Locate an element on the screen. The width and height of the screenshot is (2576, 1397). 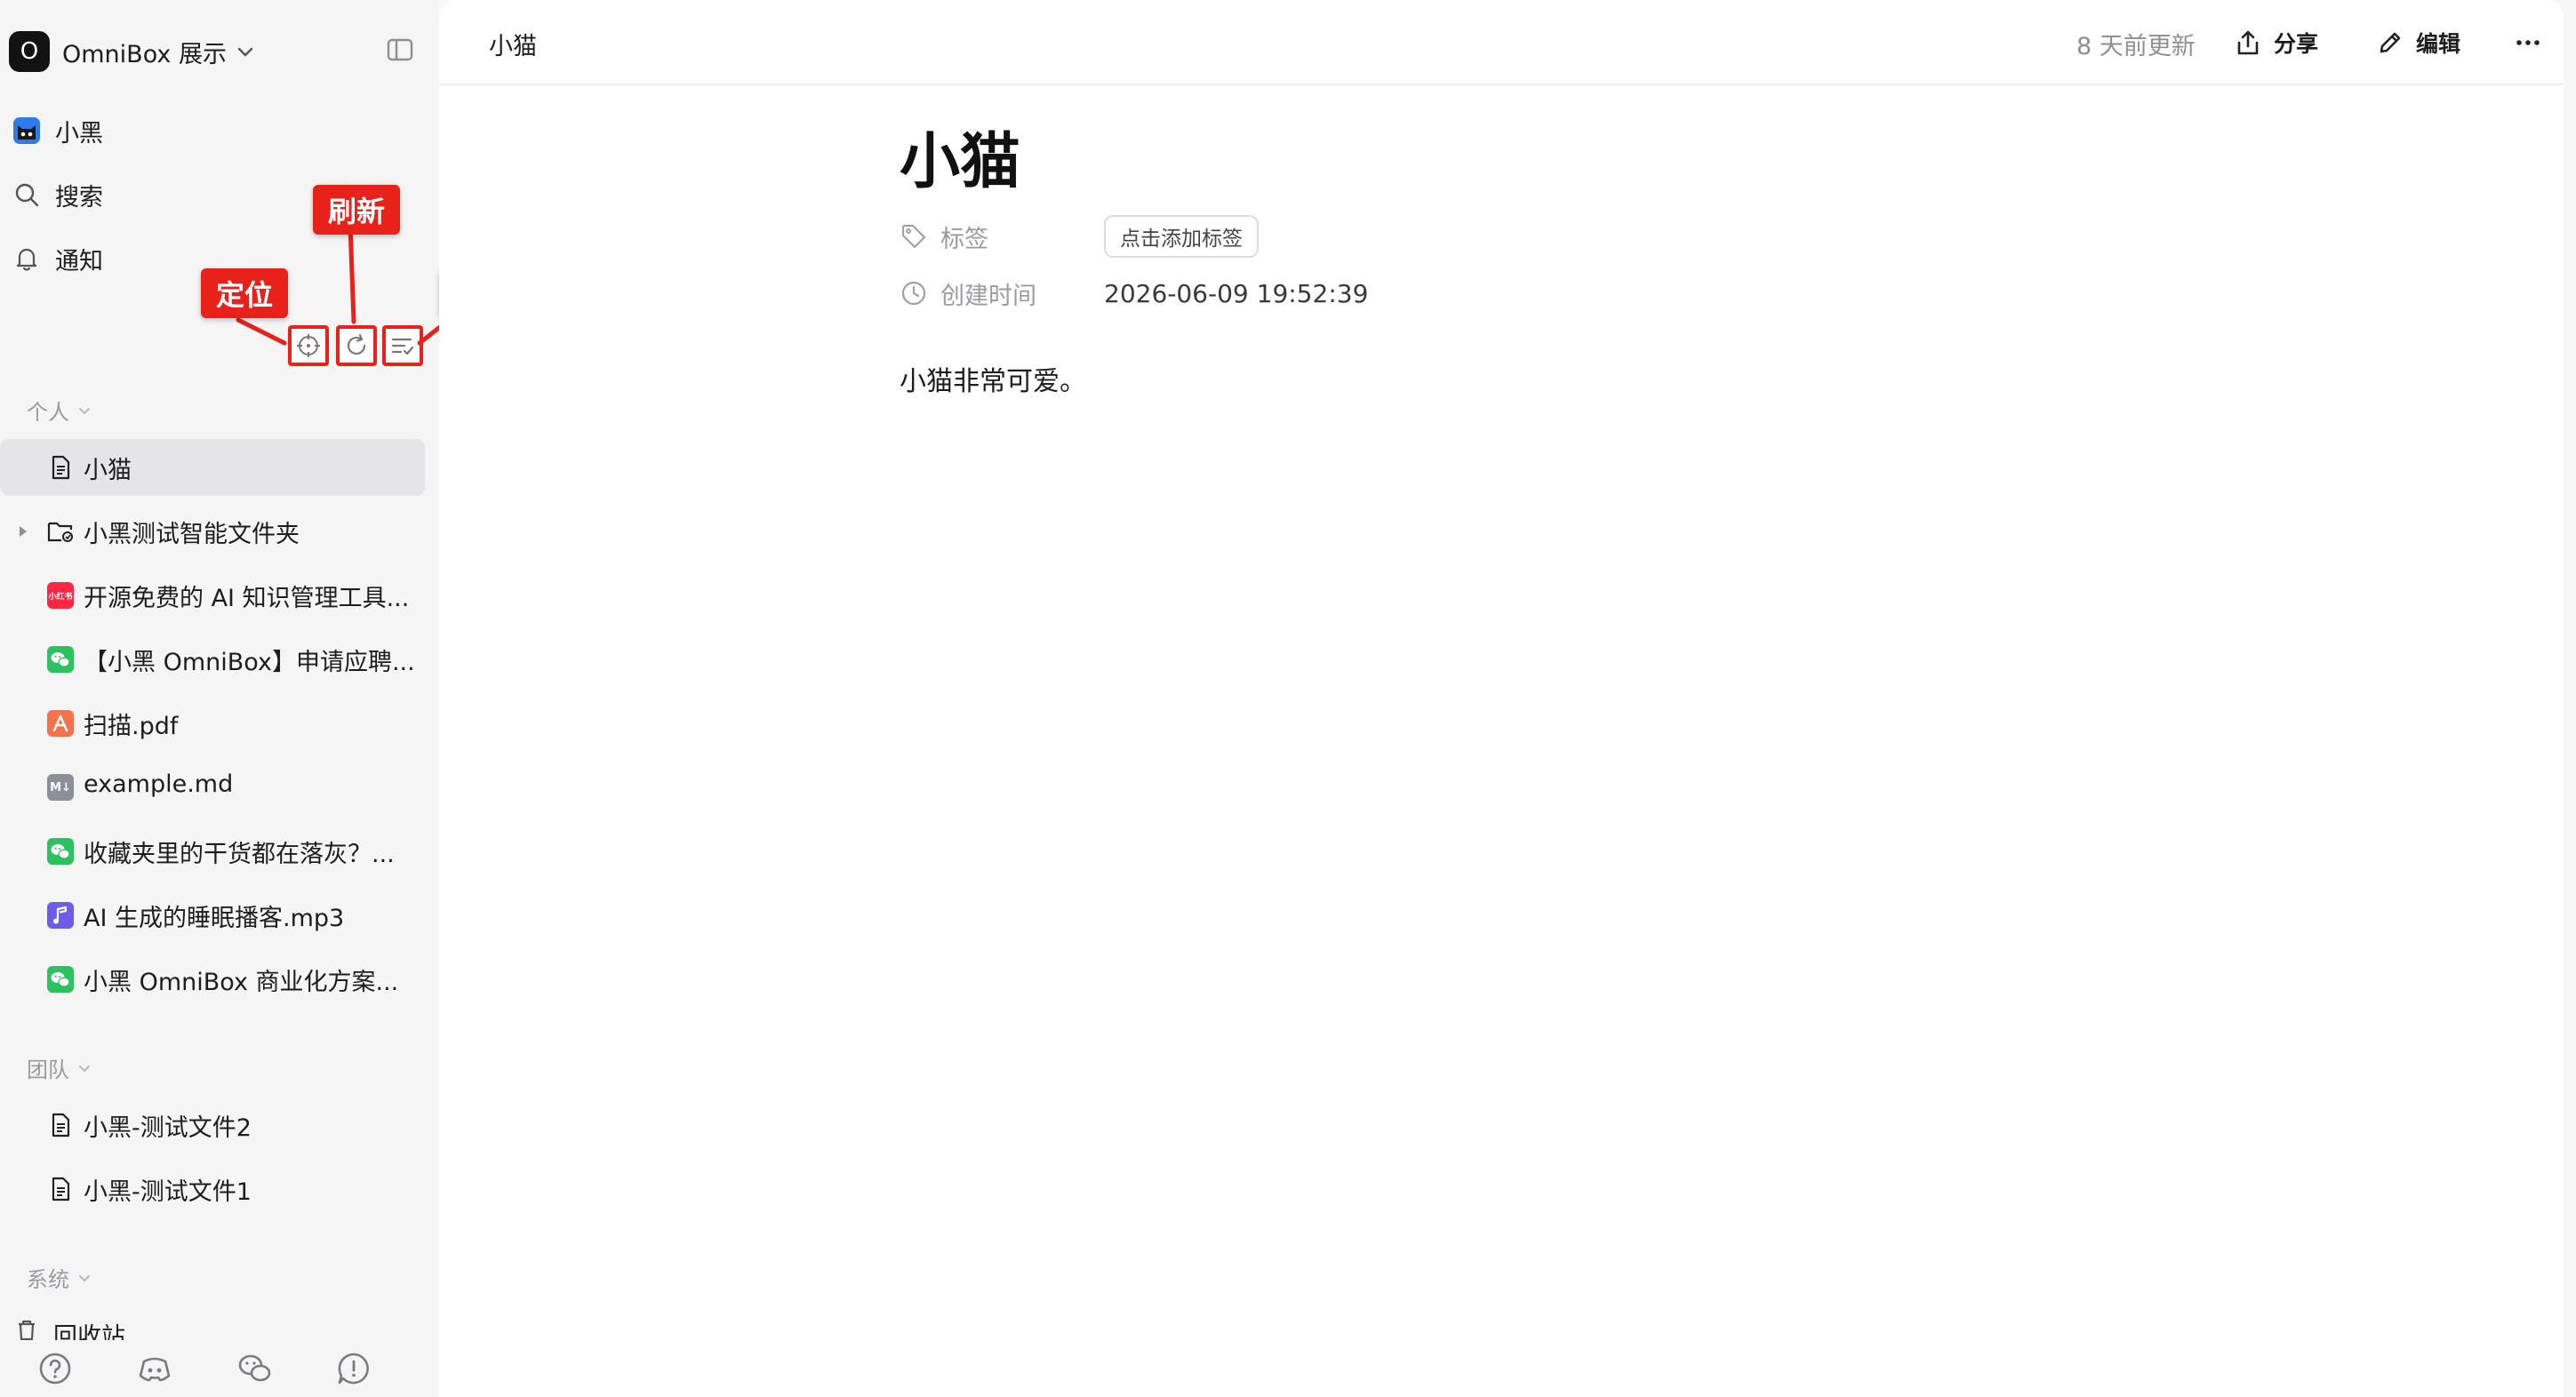
multiselect-button is located at coordinates (402, 346).